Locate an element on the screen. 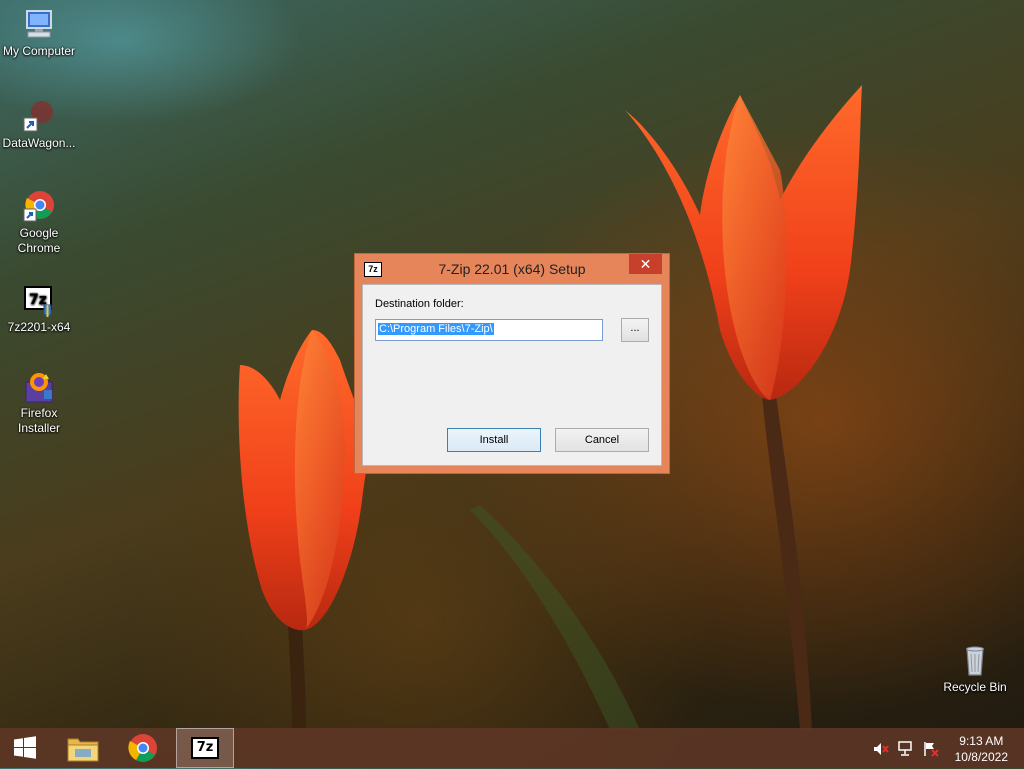  system-clock: 9:13 AM 10/8/2022 is located at coordinates (981, 749).